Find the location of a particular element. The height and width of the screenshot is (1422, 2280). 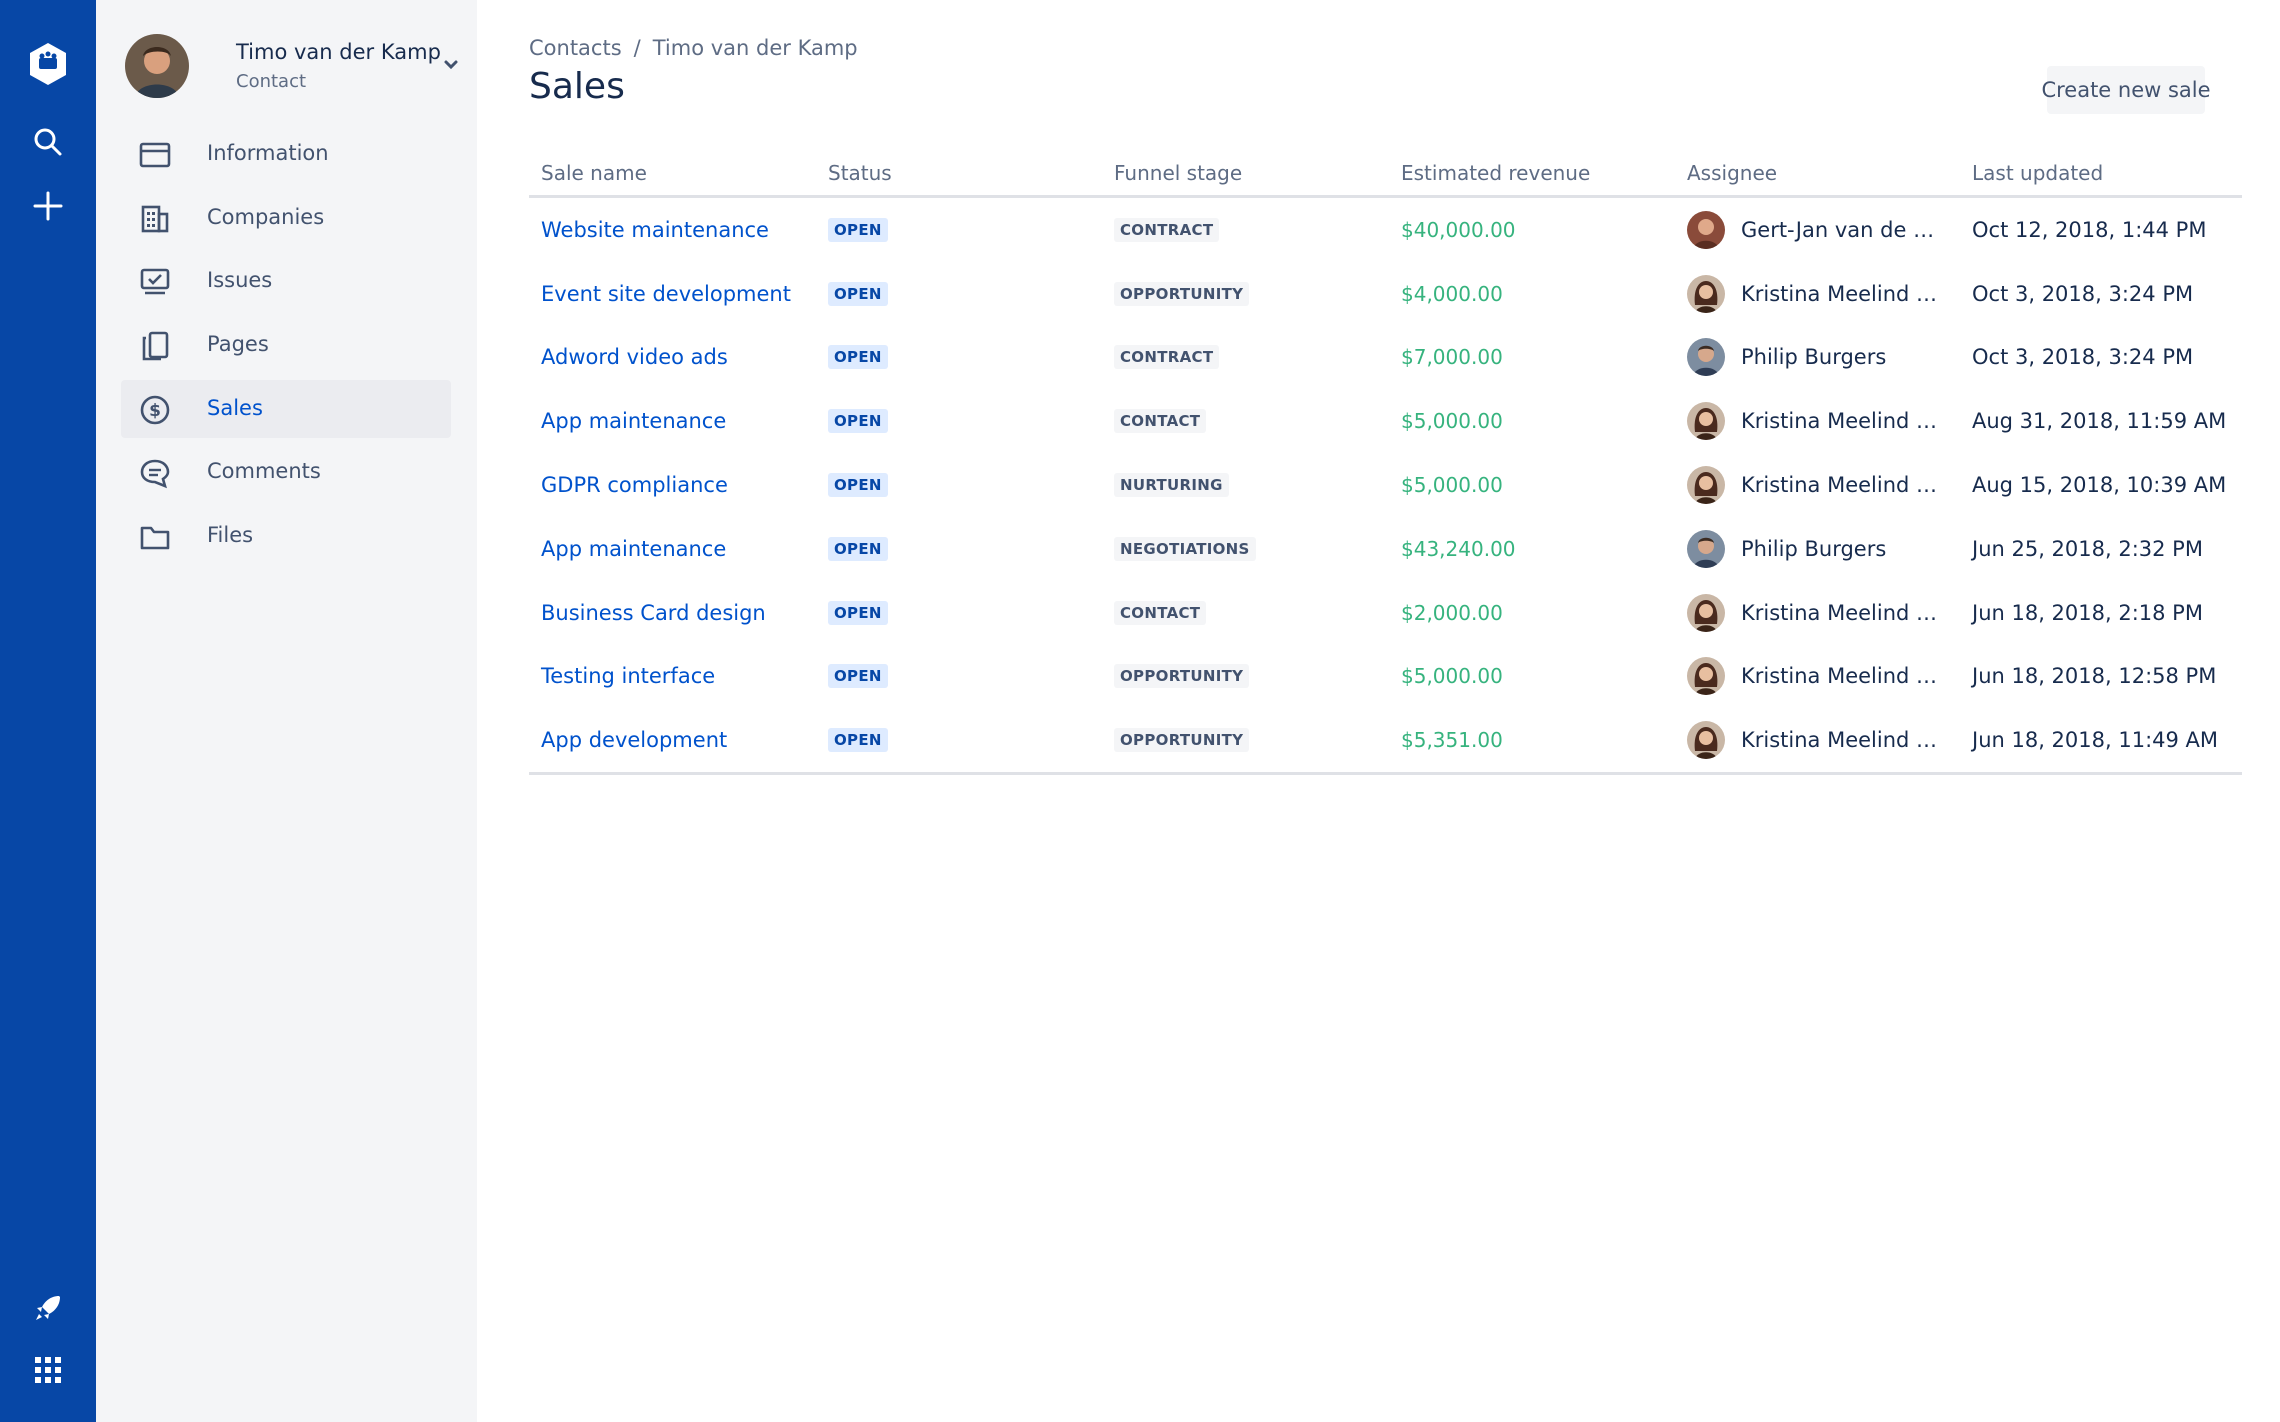

last-updated-cell: Jun 25, 2018, 2:32 PM is located at coordinates (2087, 549).